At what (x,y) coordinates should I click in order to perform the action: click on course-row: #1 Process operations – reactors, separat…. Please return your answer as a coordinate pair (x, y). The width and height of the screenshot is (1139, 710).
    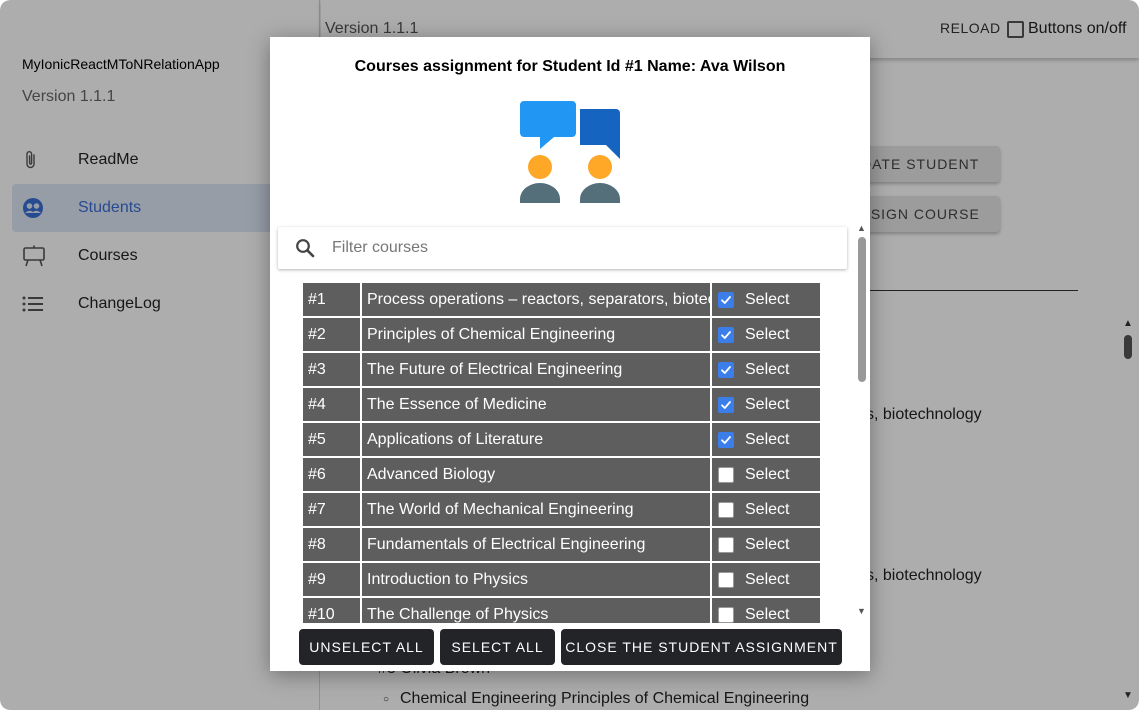
    Looking at the image, I should click on (563, 300).